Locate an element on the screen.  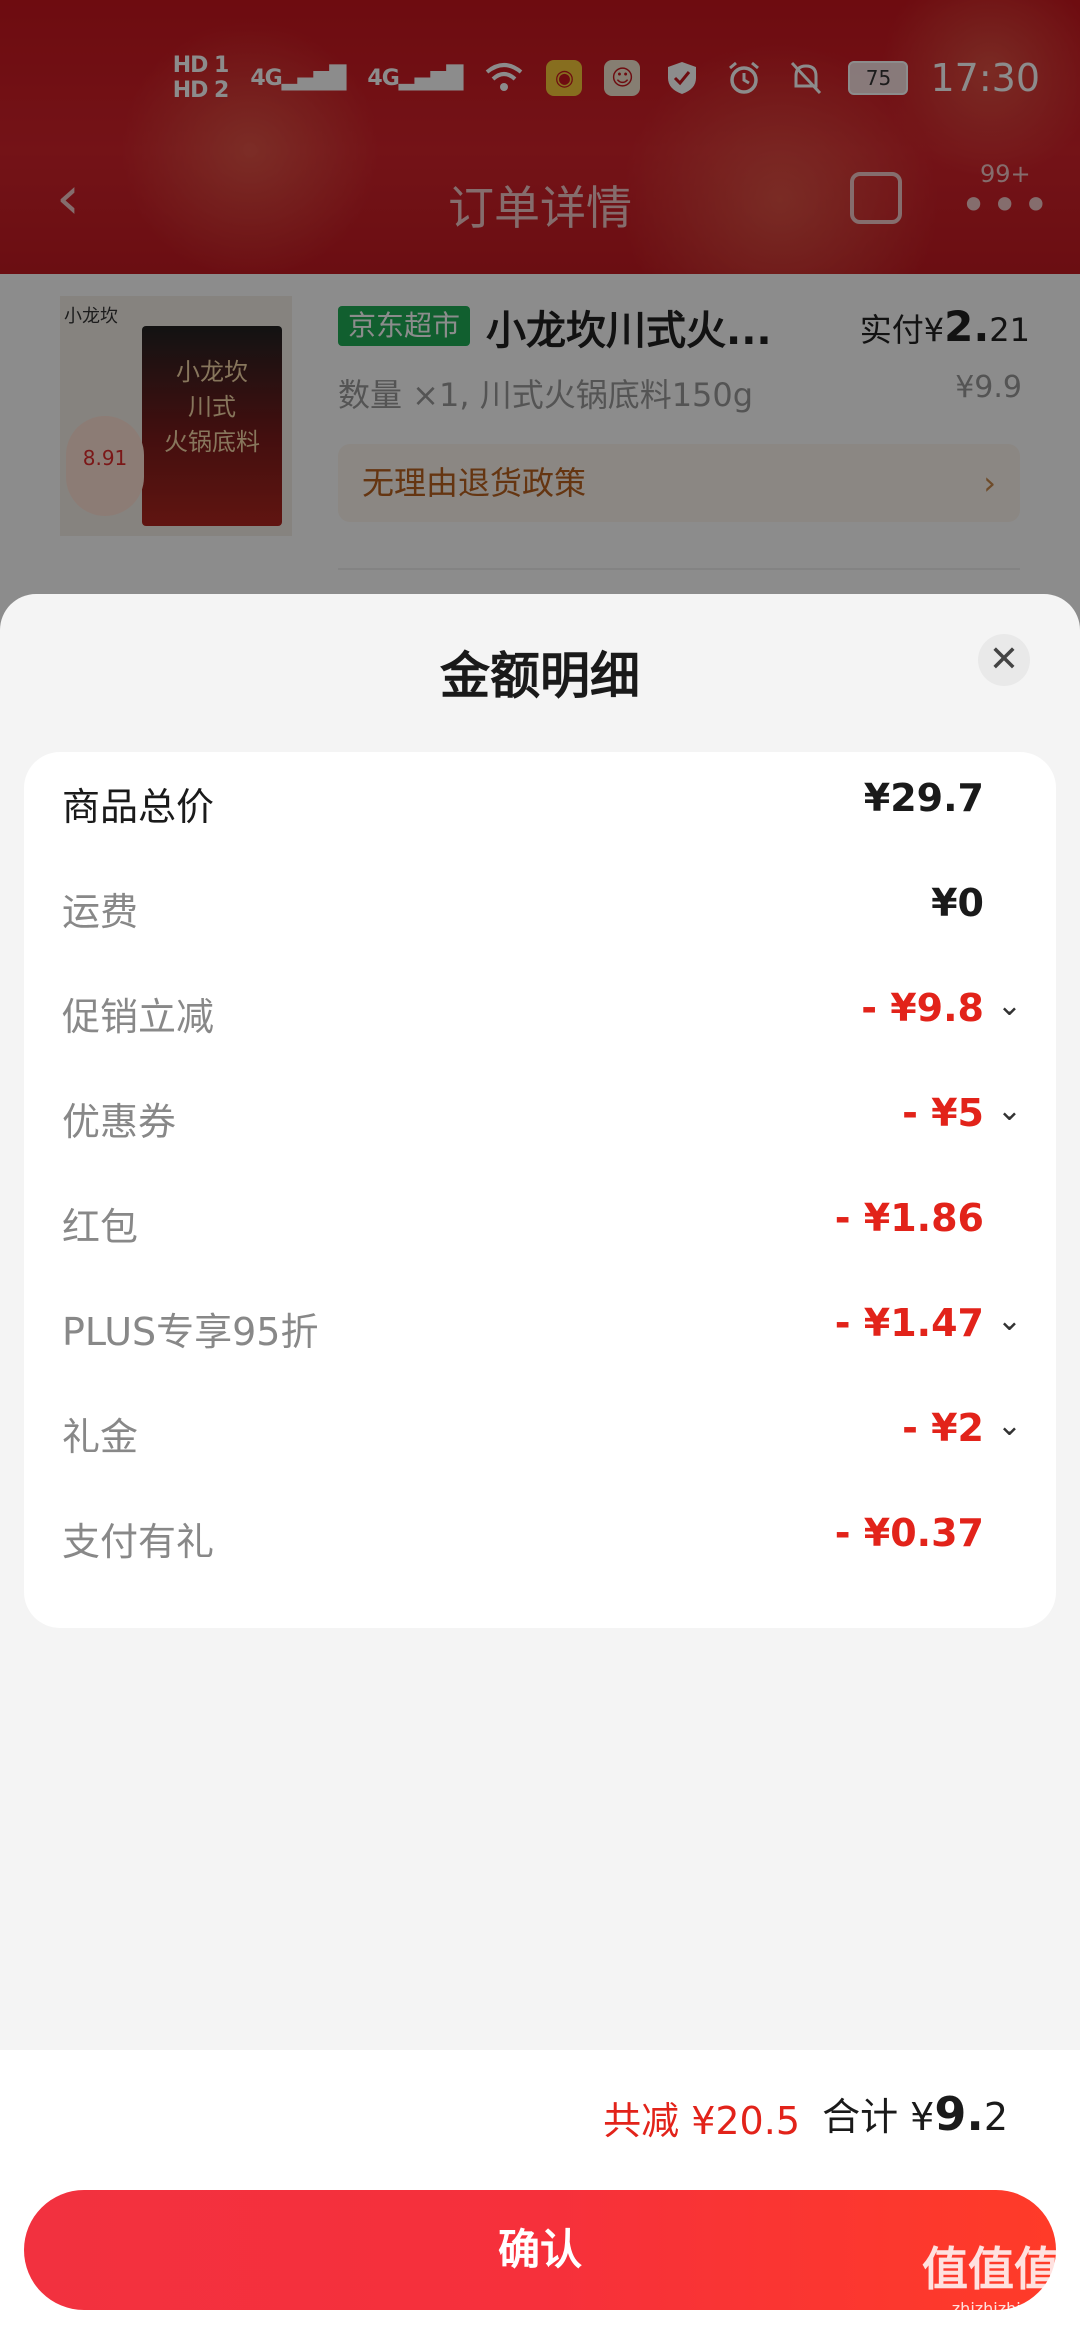
row-coupon: 优惠券 - ¥5 ⌄ is located at coordinates (540, 1117).